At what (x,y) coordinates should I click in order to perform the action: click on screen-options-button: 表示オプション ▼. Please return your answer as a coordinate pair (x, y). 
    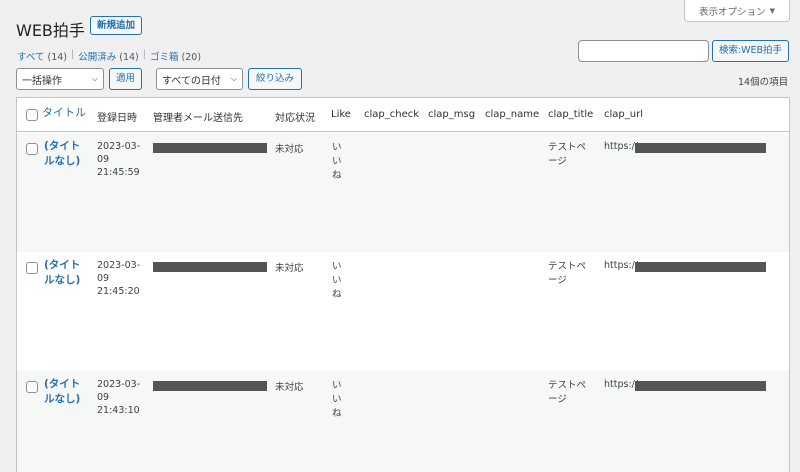
    Looking at the image, I should click on (737, 11).